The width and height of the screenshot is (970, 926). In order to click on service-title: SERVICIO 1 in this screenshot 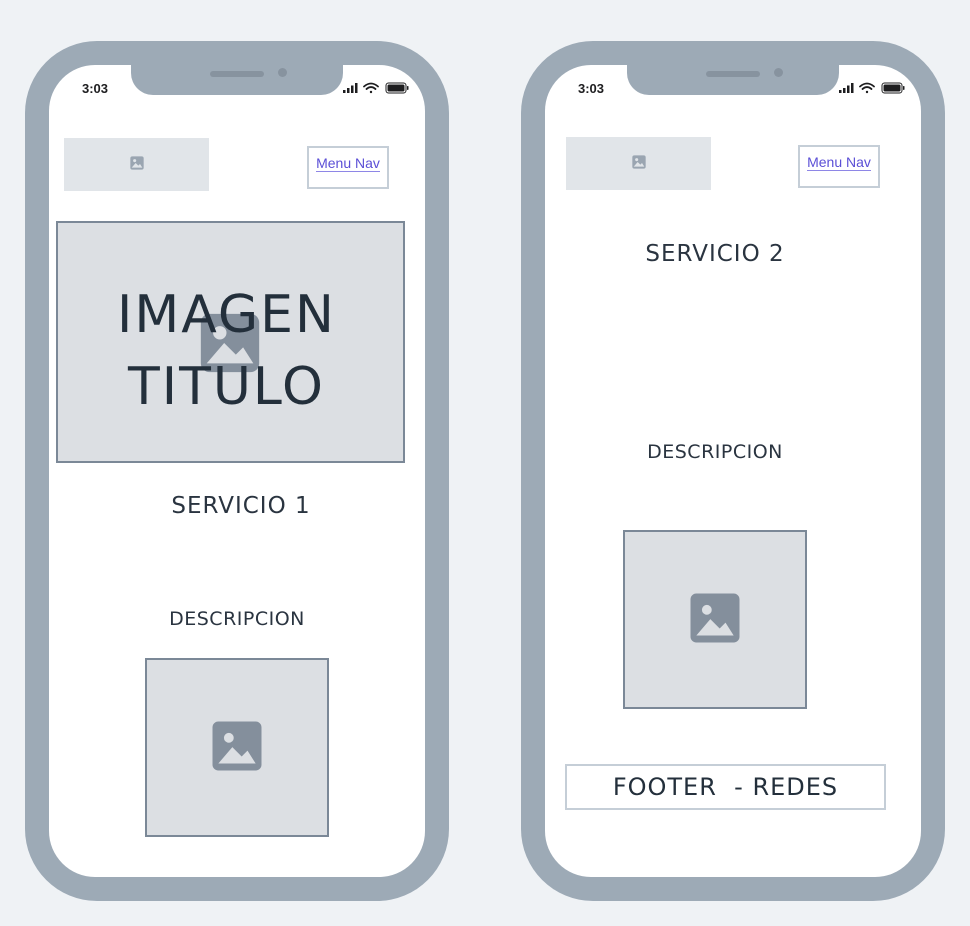, I will do `click(241, 506)`.